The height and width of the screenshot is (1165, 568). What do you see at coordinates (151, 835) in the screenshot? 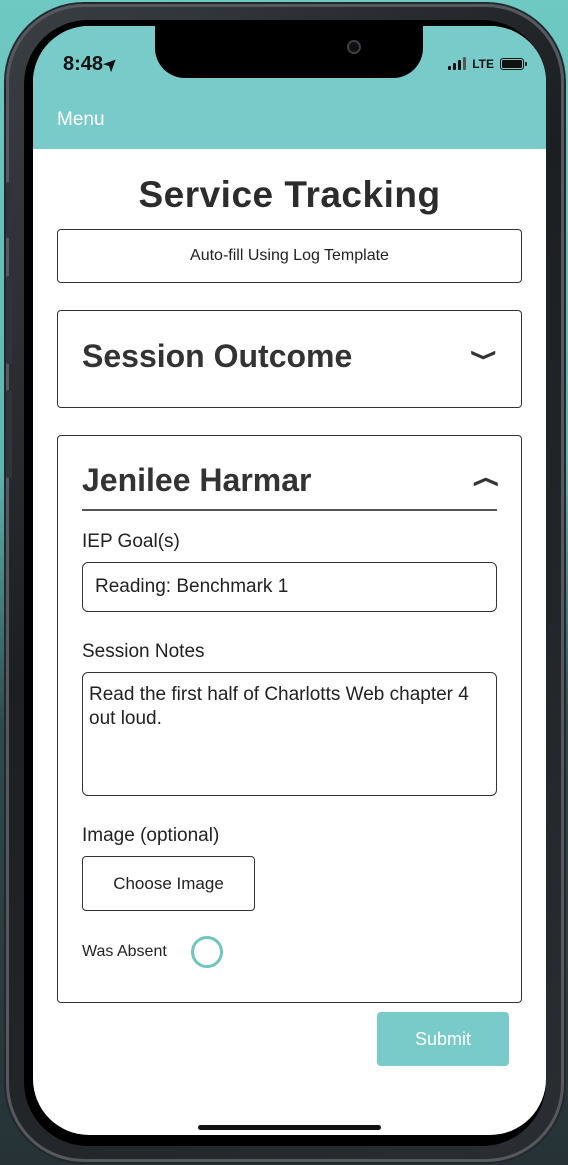
I see `image-label: Image (optional)` at bounding box center [151, 835].